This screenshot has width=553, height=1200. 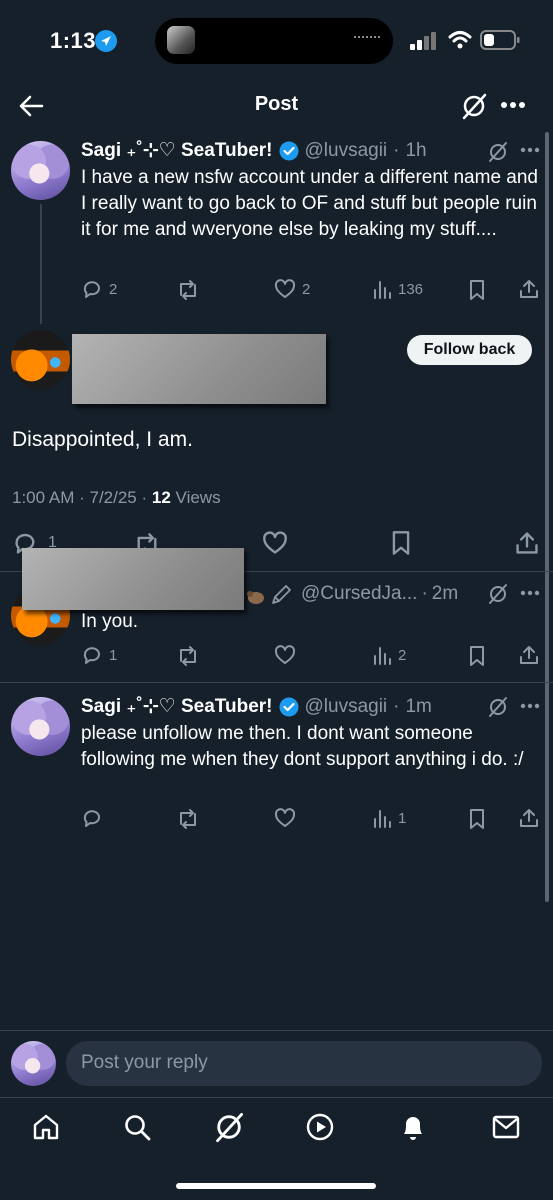 What do you see at coordinates (500, 40) in the screenshot?
I see `battery-icon` at bounding box center [500, 40].